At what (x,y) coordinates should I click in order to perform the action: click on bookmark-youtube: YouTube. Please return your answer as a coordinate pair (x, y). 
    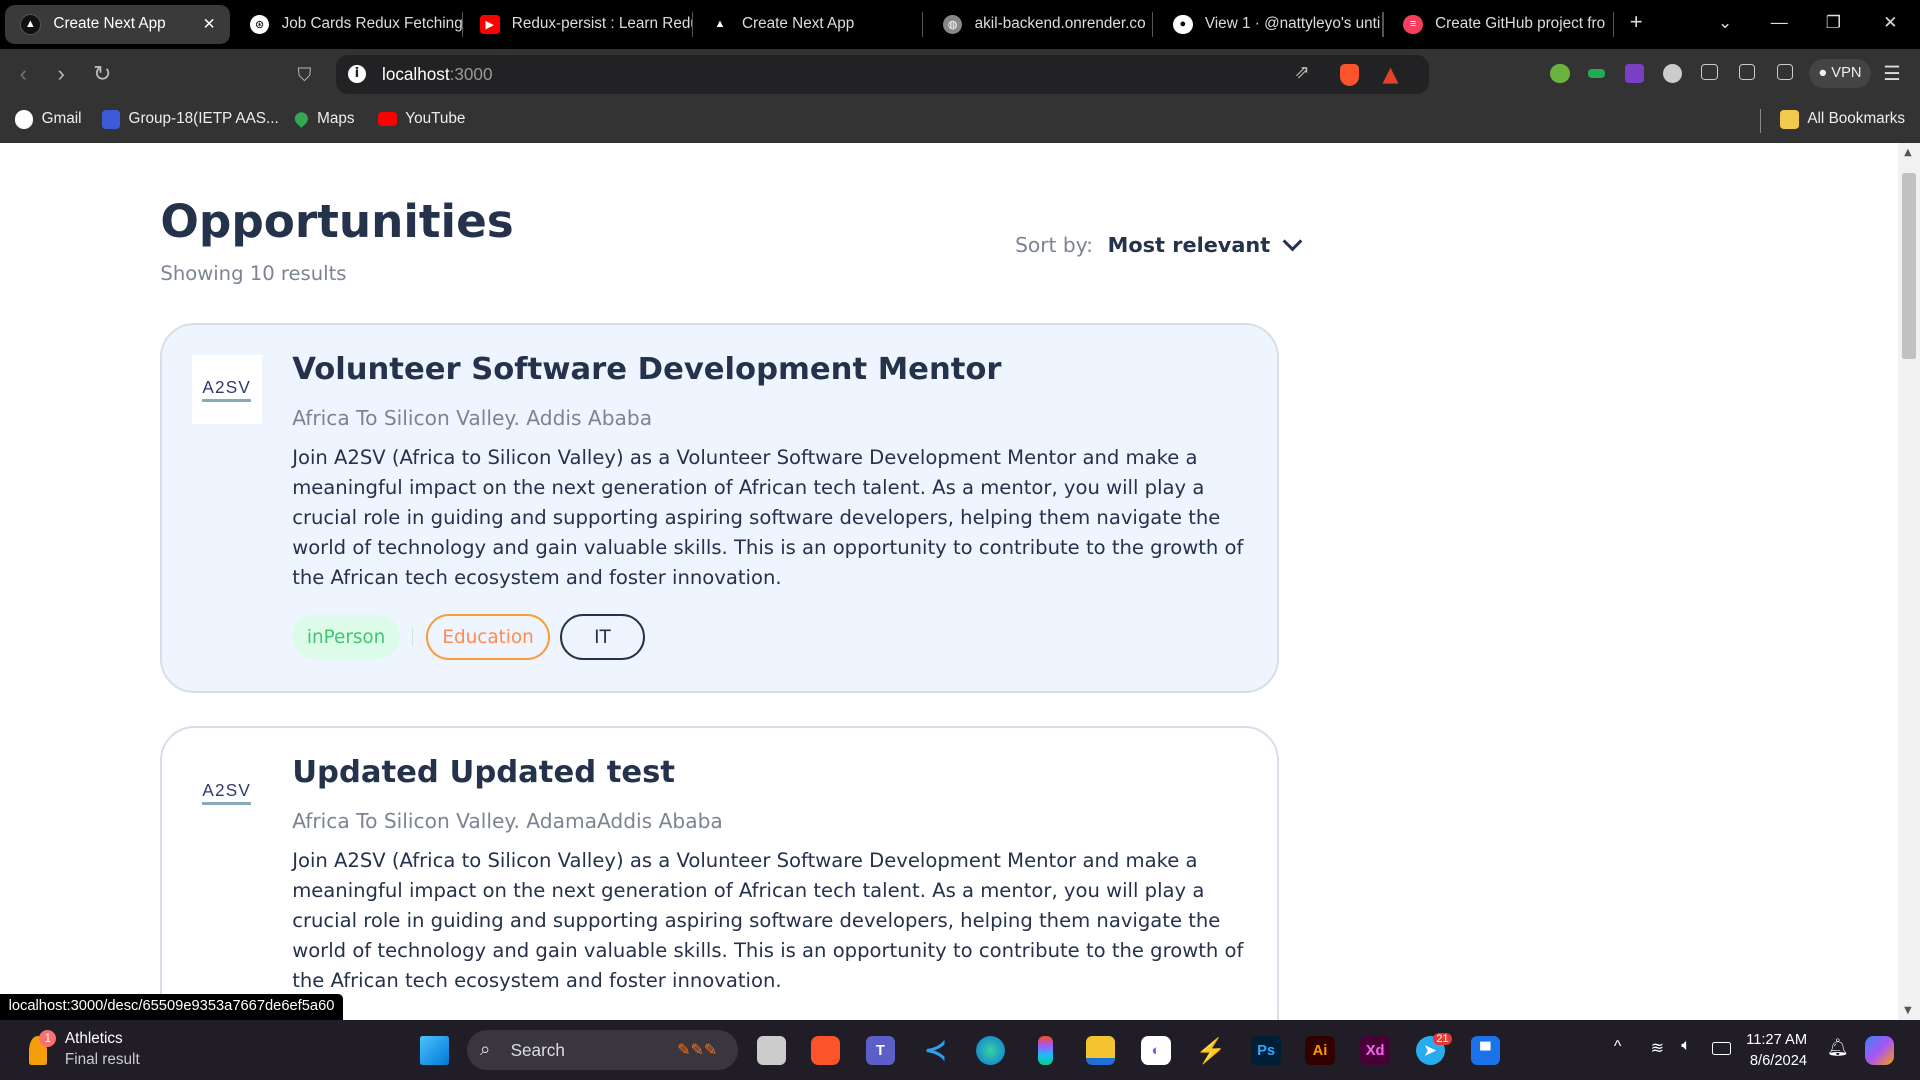
    Looking at the image, I should click on (421, 119).